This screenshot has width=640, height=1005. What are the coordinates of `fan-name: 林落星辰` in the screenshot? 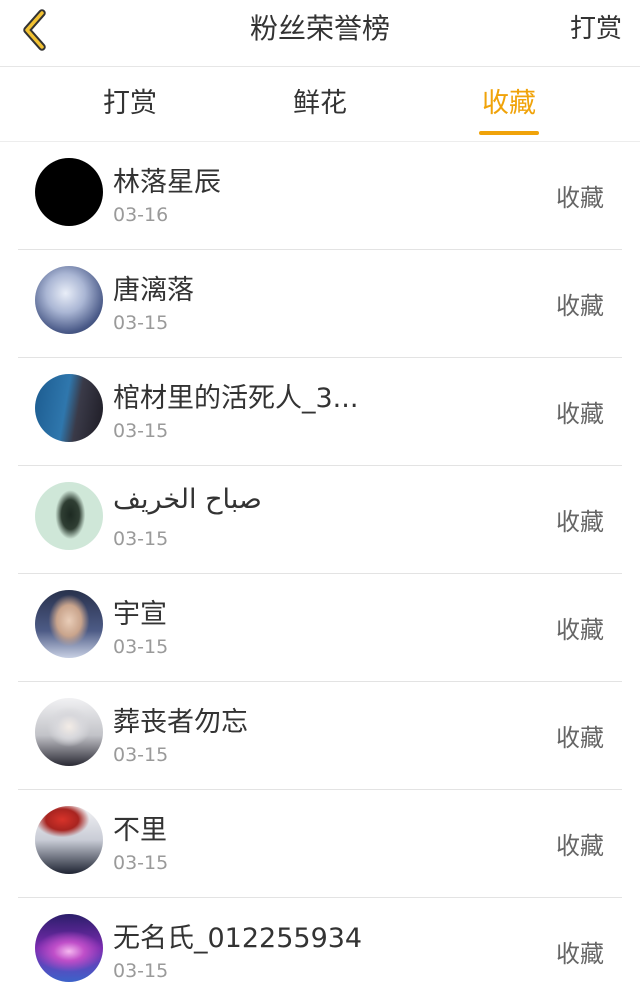 It's located at (167, 182).